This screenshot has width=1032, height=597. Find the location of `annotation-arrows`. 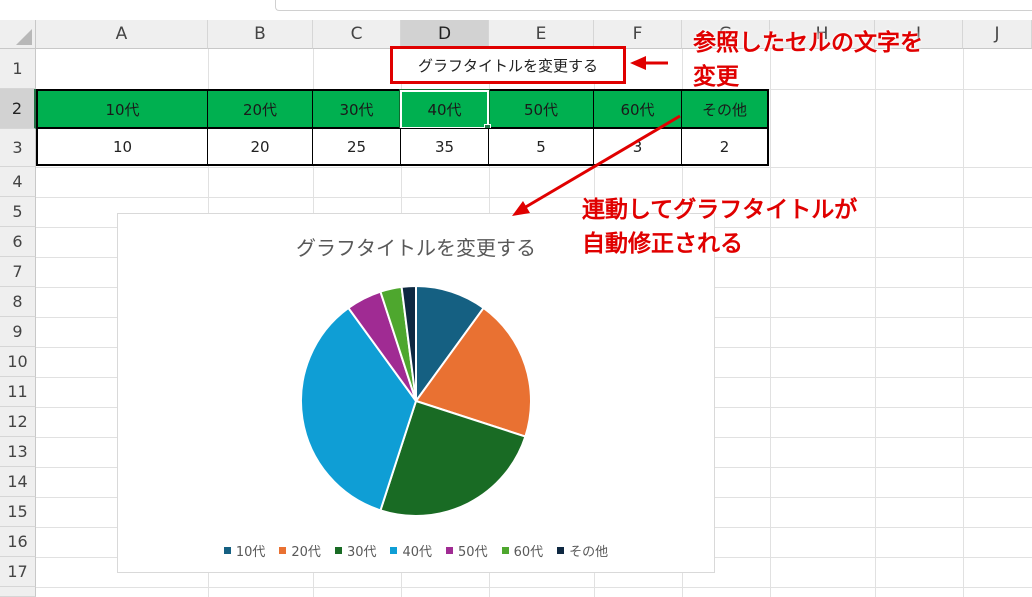

annotation-arrows is located at coordinates (596, 136).